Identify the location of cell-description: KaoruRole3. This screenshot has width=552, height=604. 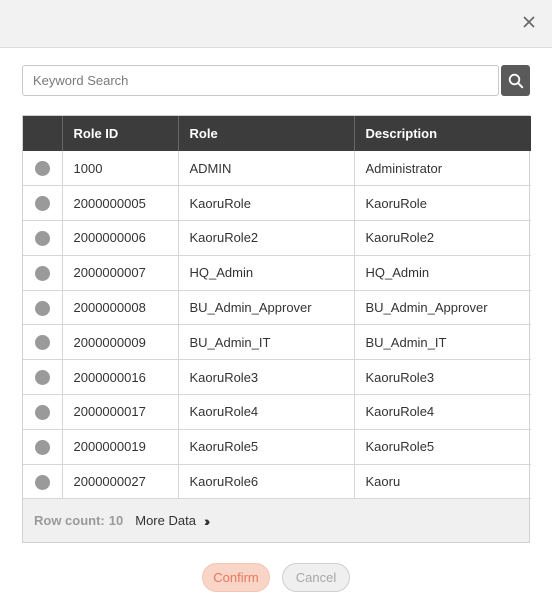
(442, 377).